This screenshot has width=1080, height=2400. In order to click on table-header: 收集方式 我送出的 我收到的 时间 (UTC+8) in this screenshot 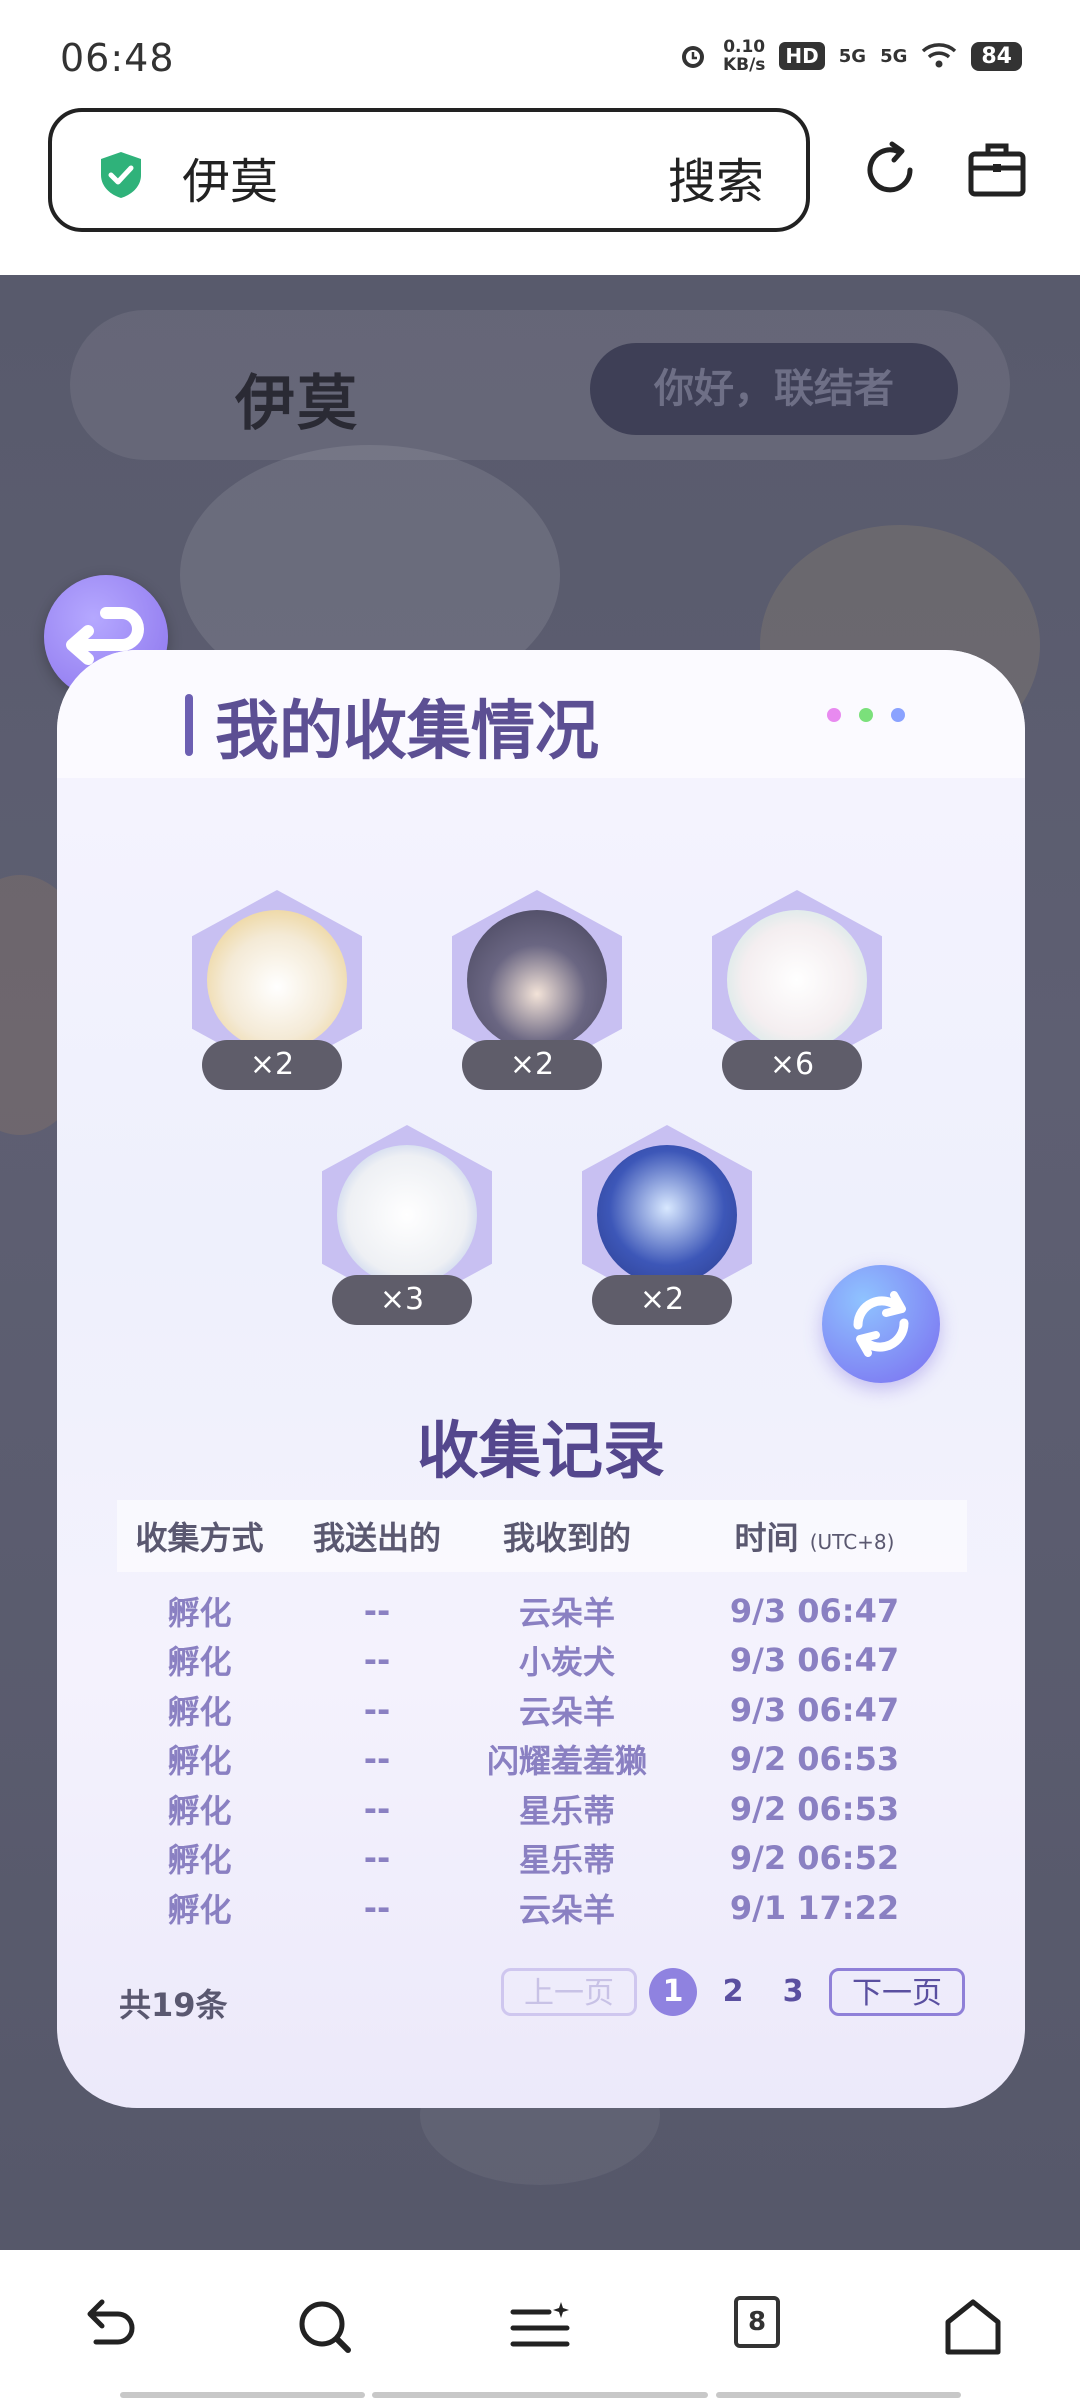, I will do `click(542, 1536)`.